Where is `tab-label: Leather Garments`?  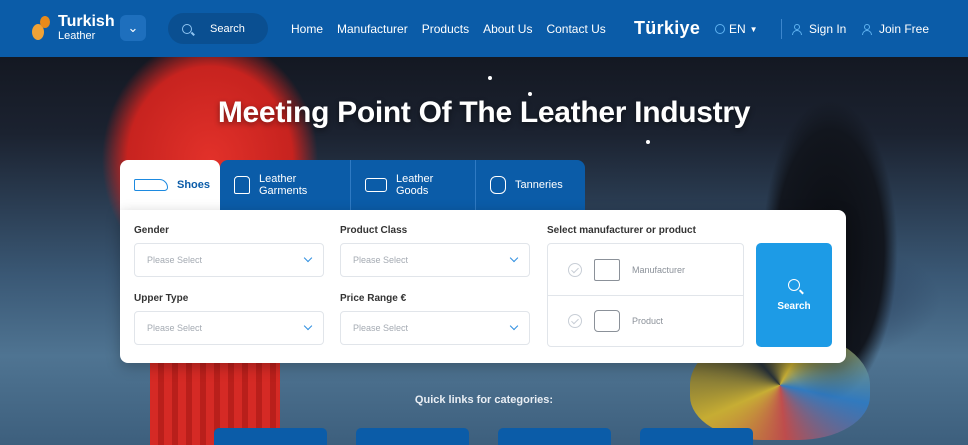 tab-label: Leather Garments is located at coordinates (283, 185).